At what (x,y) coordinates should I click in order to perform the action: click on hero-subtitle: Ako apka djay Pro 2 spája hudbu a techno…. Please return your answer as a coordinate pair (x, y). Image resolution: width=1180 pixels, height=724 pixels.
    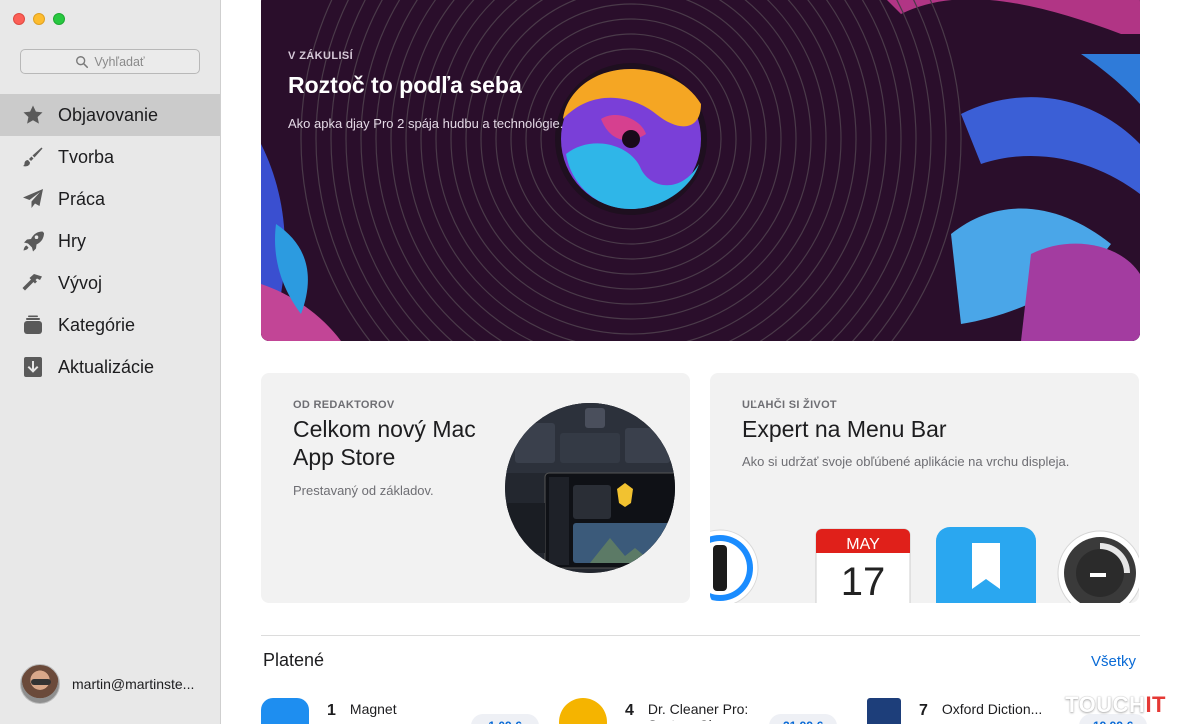
    Looking at the image, I should click on (426, 123).